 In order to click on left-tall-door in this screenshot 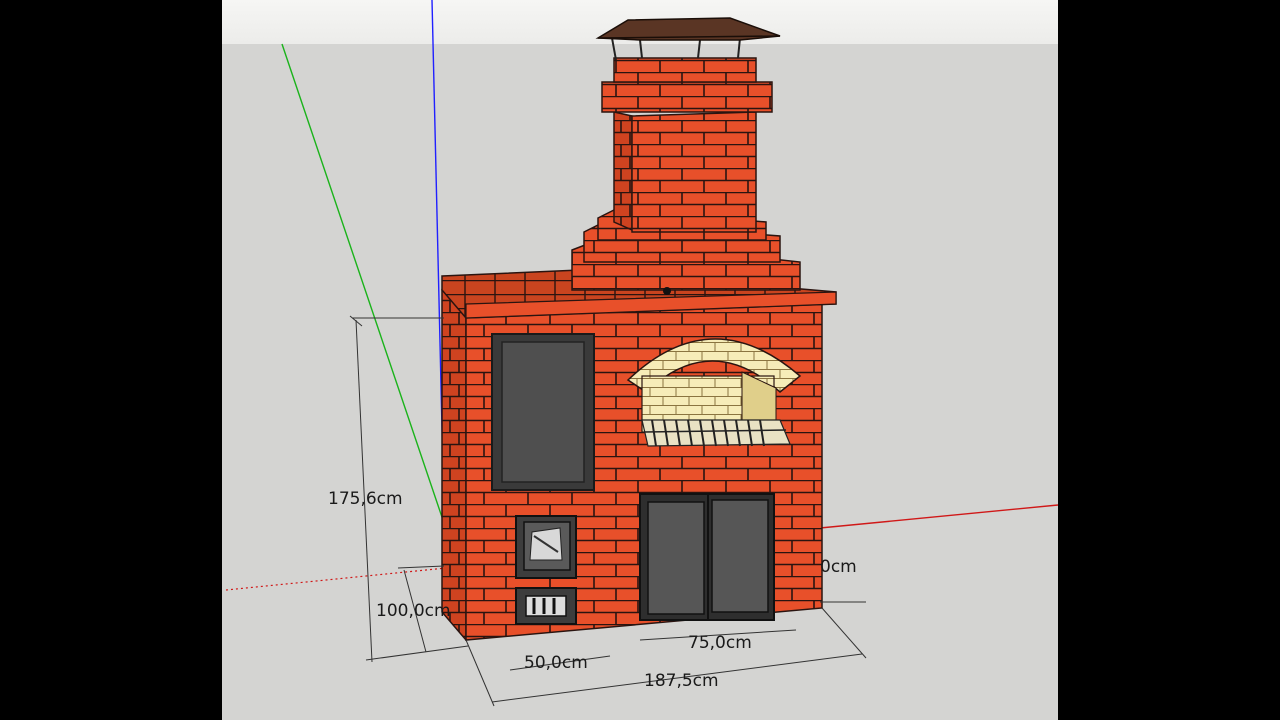, I will do `click(543, 412)`.